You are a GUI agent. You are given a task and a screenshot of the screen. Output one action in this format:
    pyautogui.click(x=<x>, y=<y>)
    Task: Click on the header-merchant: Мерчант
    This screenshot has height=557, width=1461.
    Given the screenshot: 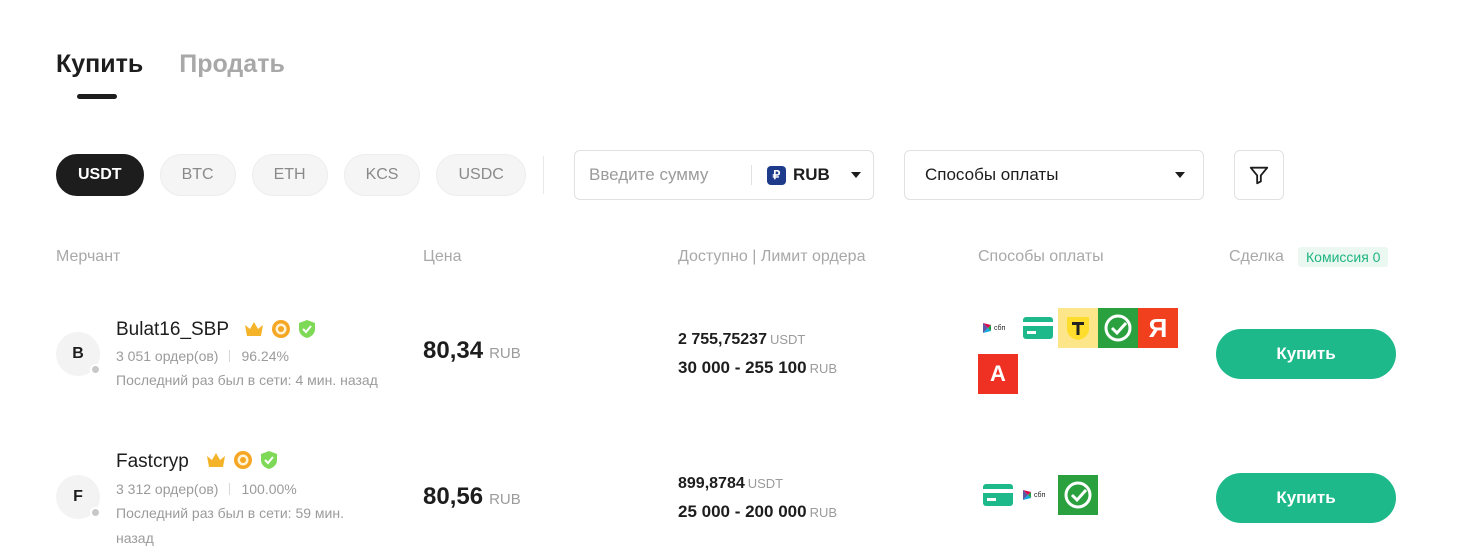 What is the action you would take?
    pyautogui.click(x=88, y=256)
    